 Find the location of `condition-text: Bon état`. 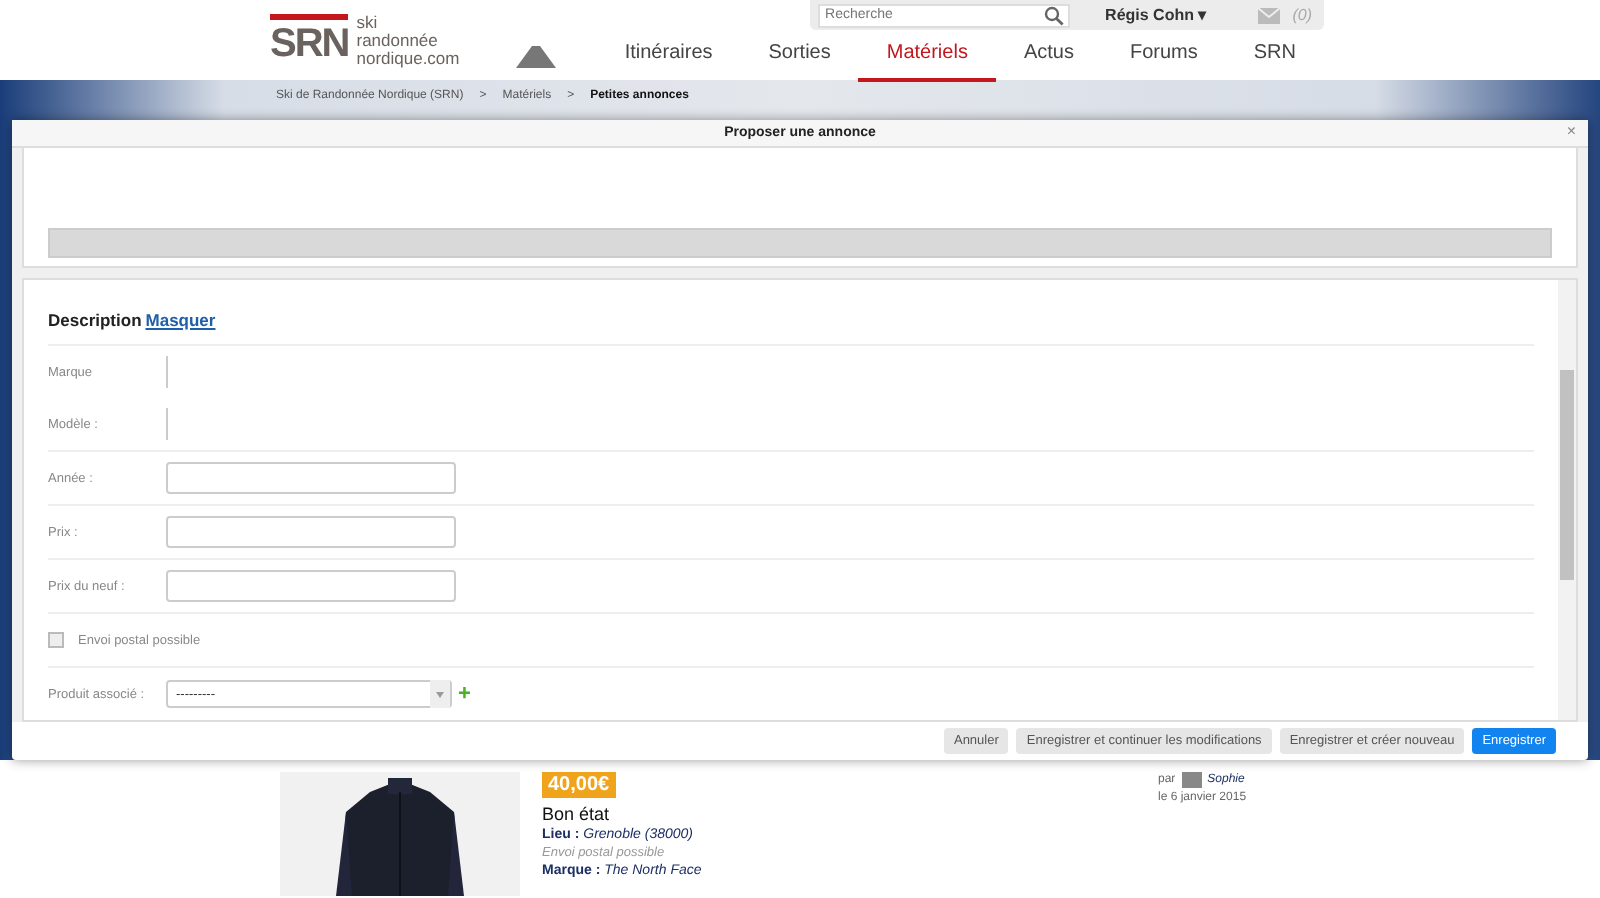

condition-text: Bon état is located at coordinates (576, 814).